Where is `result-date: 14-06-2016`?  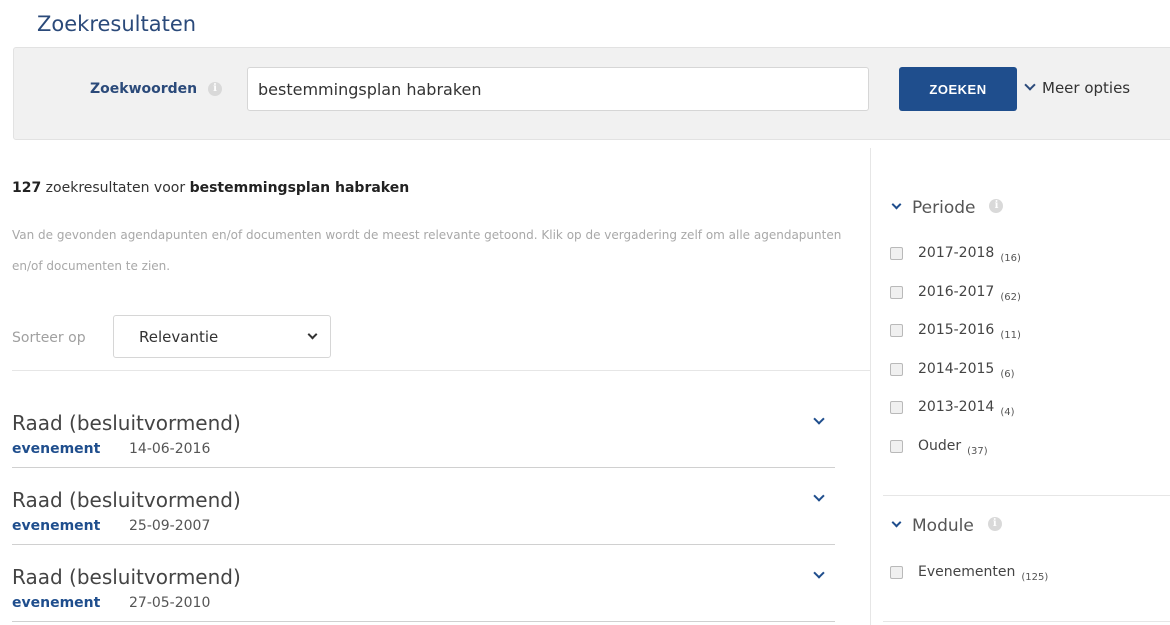 result-date: 14-06-2016 is located at coordinates (170, 449).